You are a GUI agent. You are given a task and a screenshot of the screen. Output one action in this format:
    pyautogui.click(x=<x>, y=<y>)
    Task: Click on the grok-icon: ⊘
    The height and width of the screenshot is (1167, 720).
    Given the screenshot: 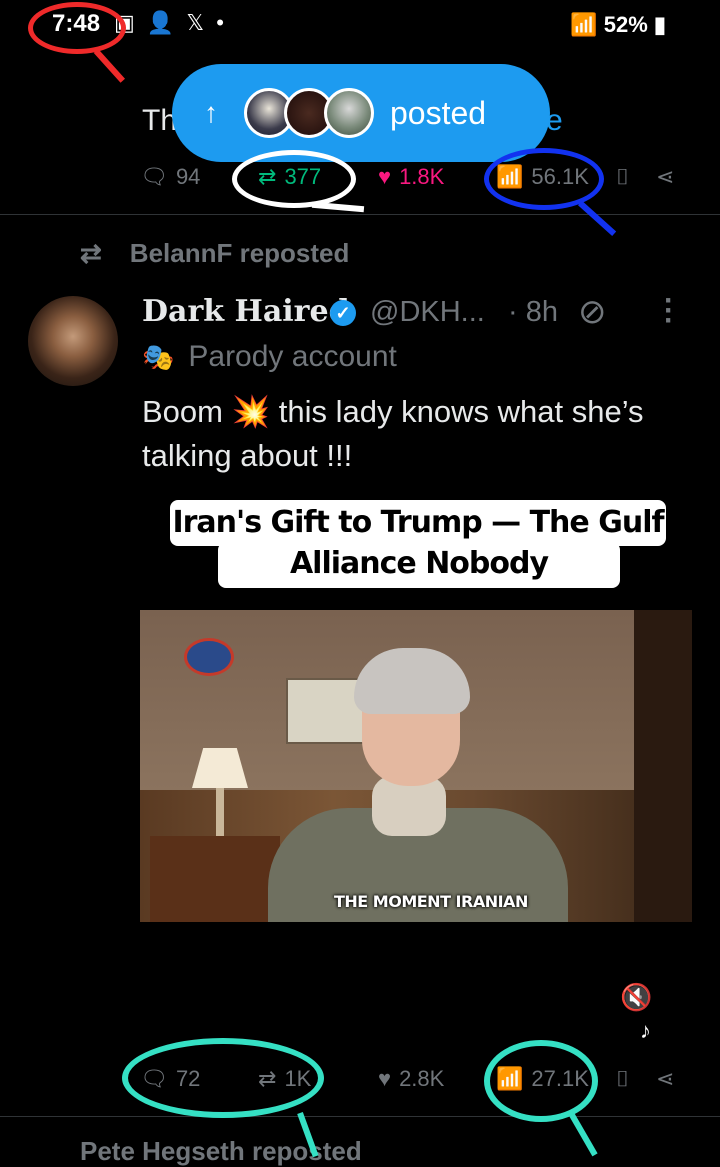 What is the action you would take?
    pyautogui.click(x=592, y=312)
    